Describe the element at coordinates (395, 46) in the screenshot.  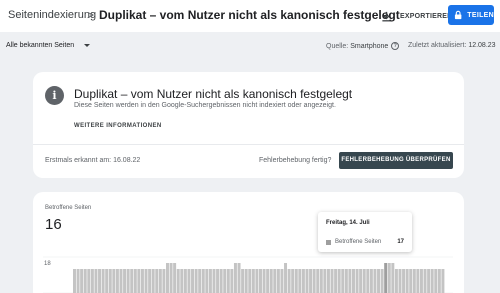
I see `help-icon: ?` at that location.